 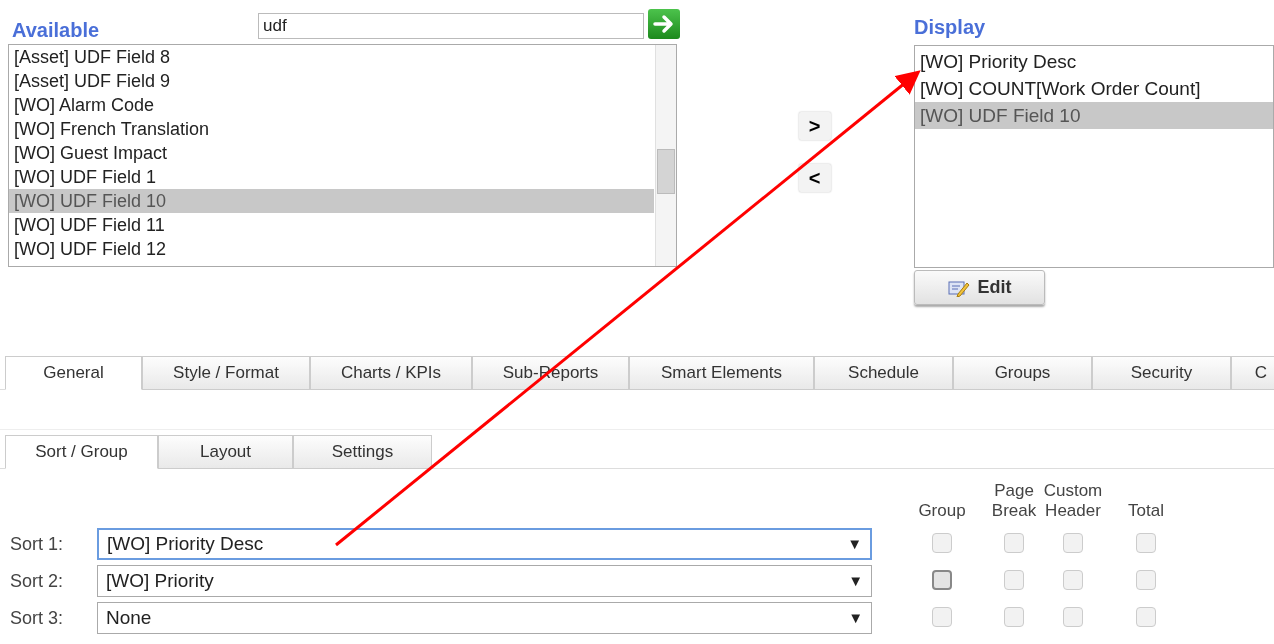 What do you see at coordinates (391, 373) in the screenshot?
I see `tab: Charts / KPIs` at bounding box center [391, 373].